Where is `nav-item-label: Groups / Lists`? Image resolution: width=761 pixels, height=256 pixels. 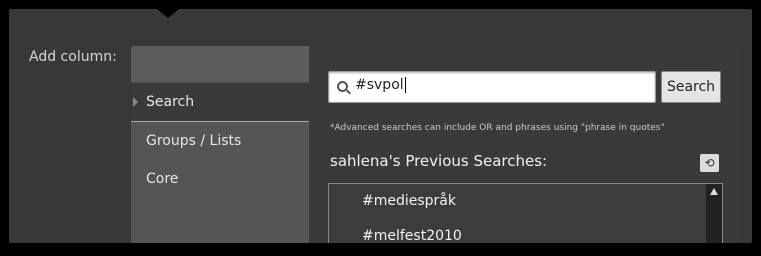
nav-item-label: Groups / Lists is located at coordinates (194, 141).